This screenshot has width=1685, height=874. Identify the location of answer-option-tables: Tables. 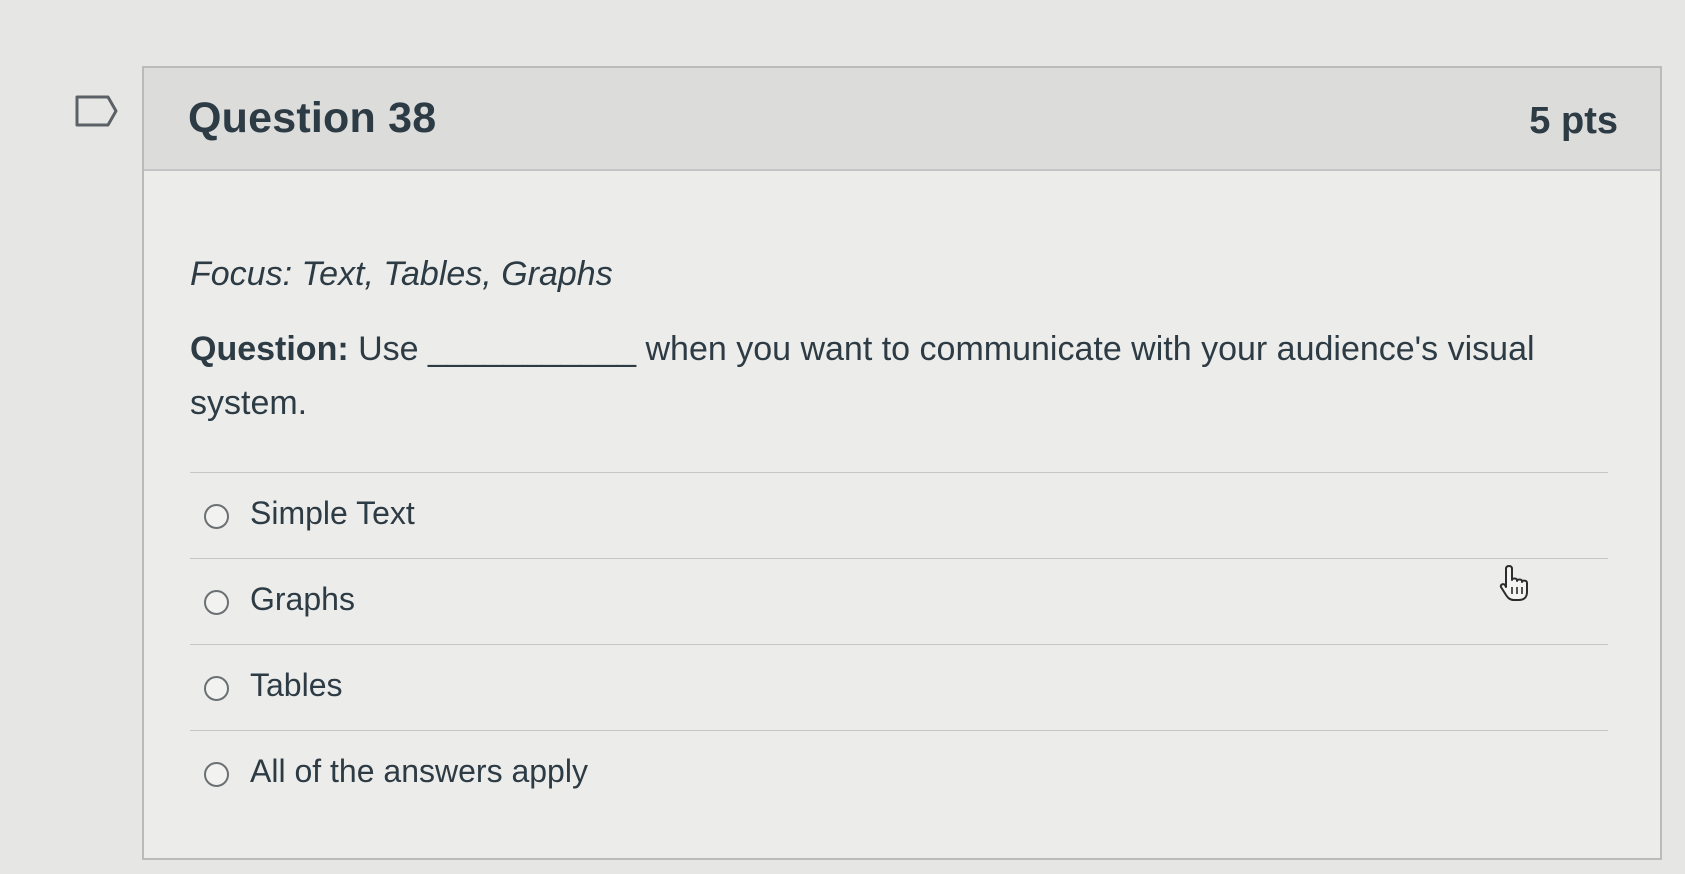
(899, 687).